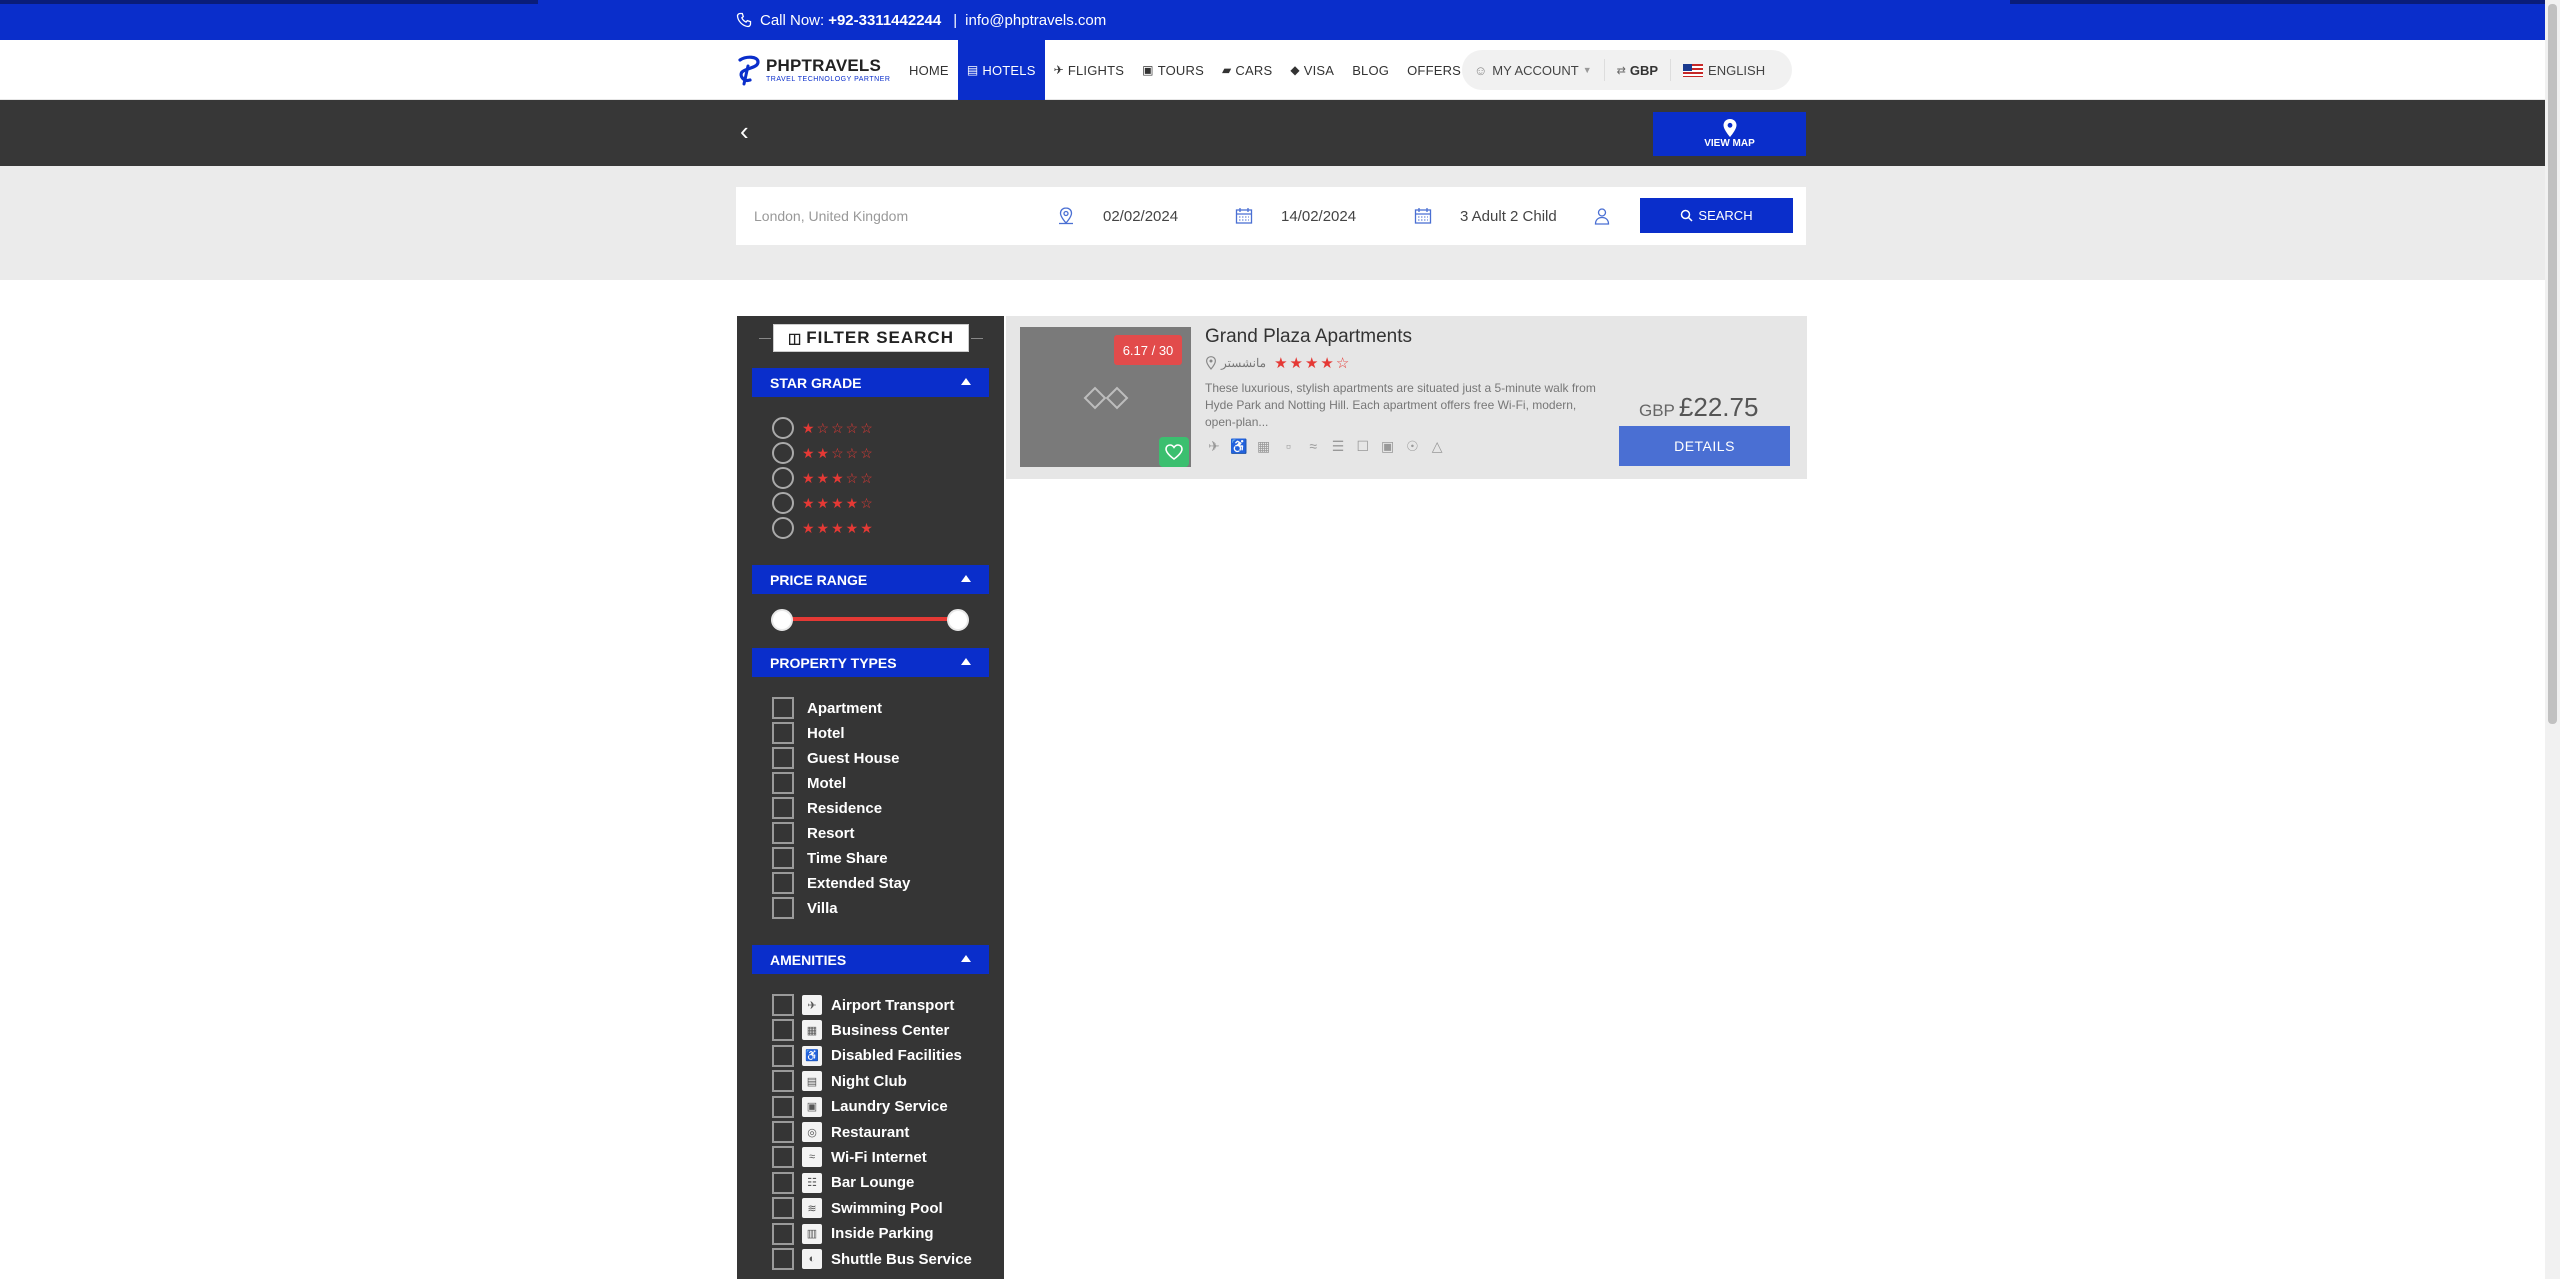 The height and width of the screenshot is (1279, 2560). What do you see at coordinates (860, 1030) in the screenshot?
I see `amenity-option: ▦ Business Center` at bounding box center [860, 1030].